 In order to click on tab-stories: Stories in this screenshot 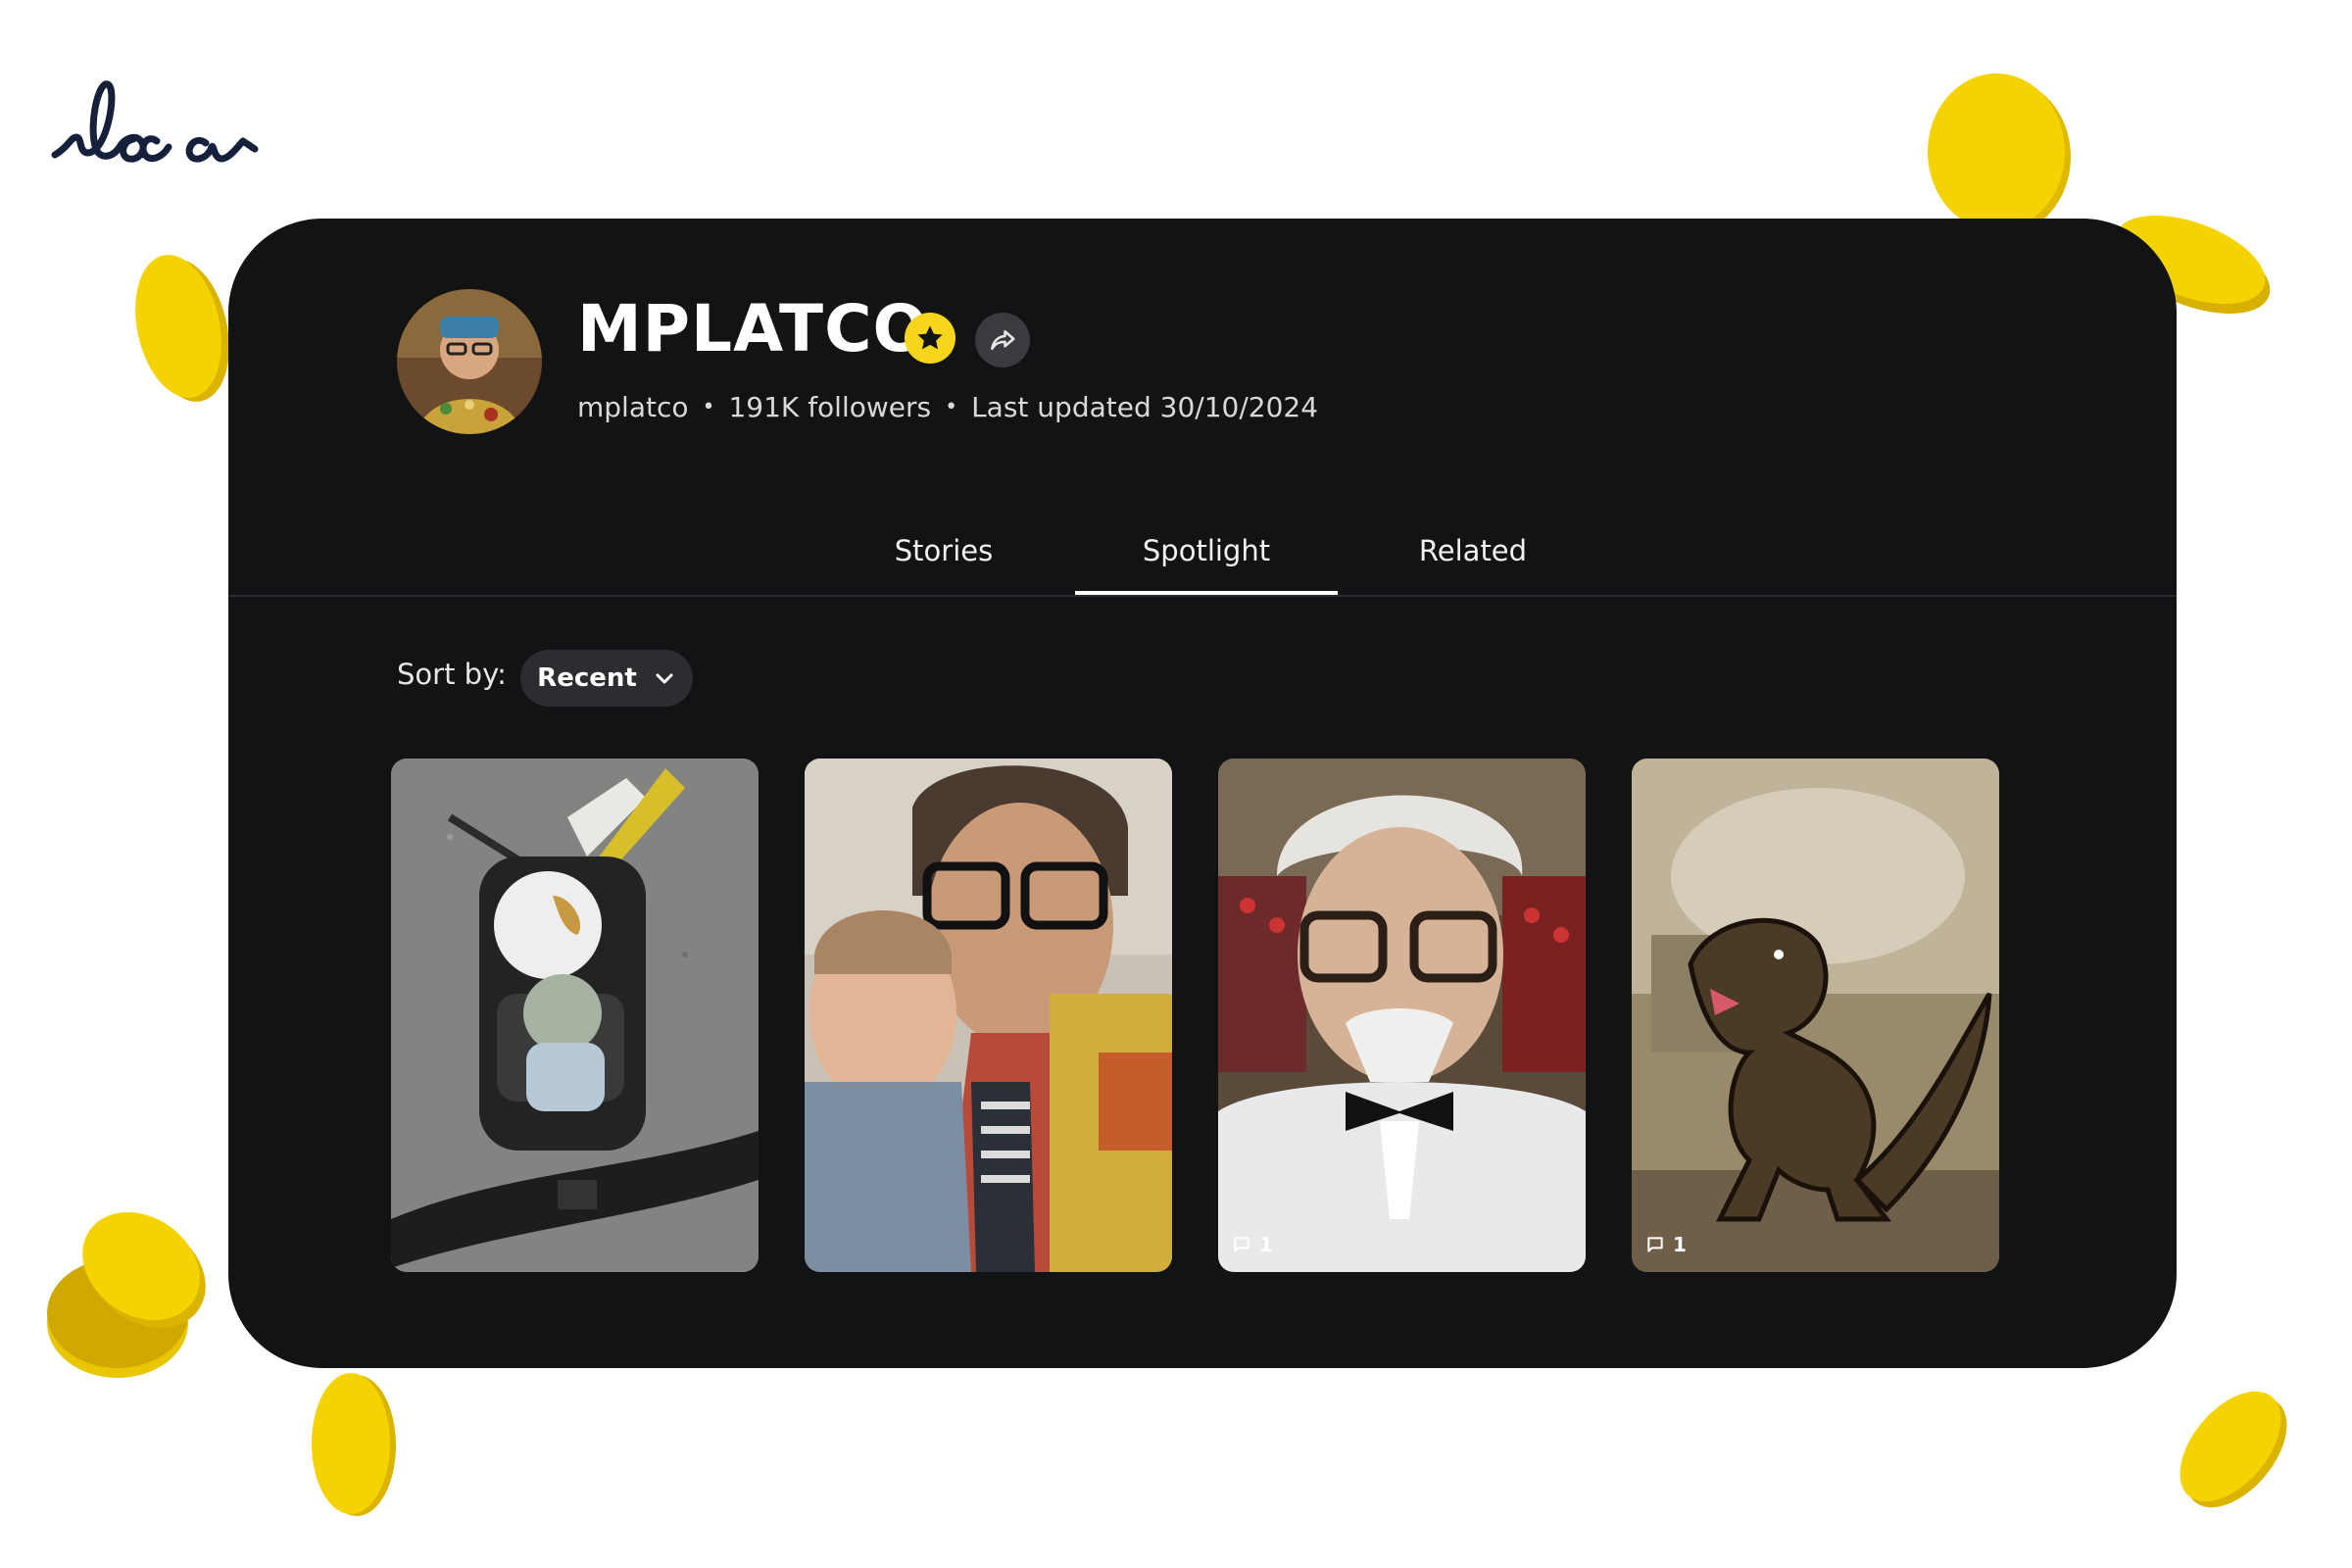, I will do `click(944, 556)`.